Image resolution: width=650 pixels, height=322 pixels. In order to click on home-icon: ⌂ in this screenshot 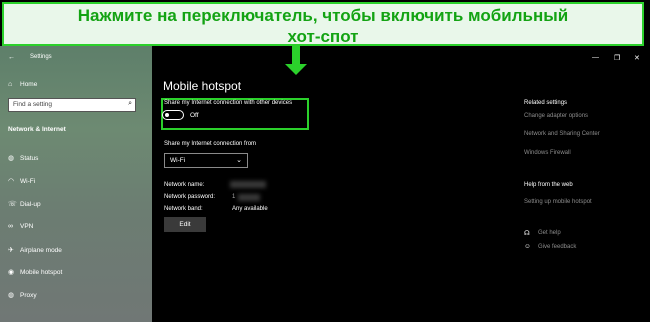, I will do `click(10, 84)`.